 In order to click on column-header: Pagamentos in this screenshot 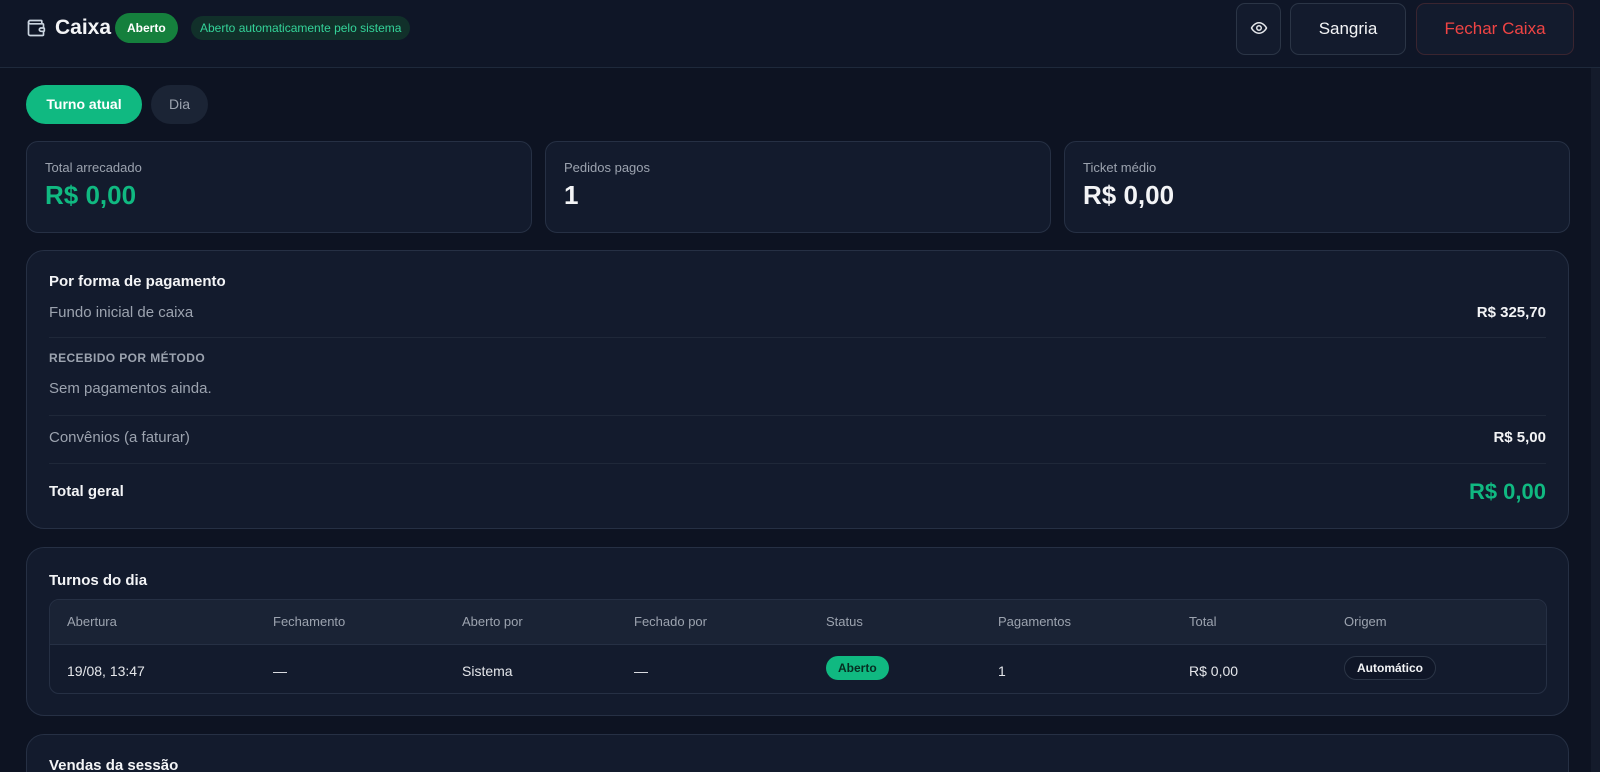, I will do `click(1034, 621)`.